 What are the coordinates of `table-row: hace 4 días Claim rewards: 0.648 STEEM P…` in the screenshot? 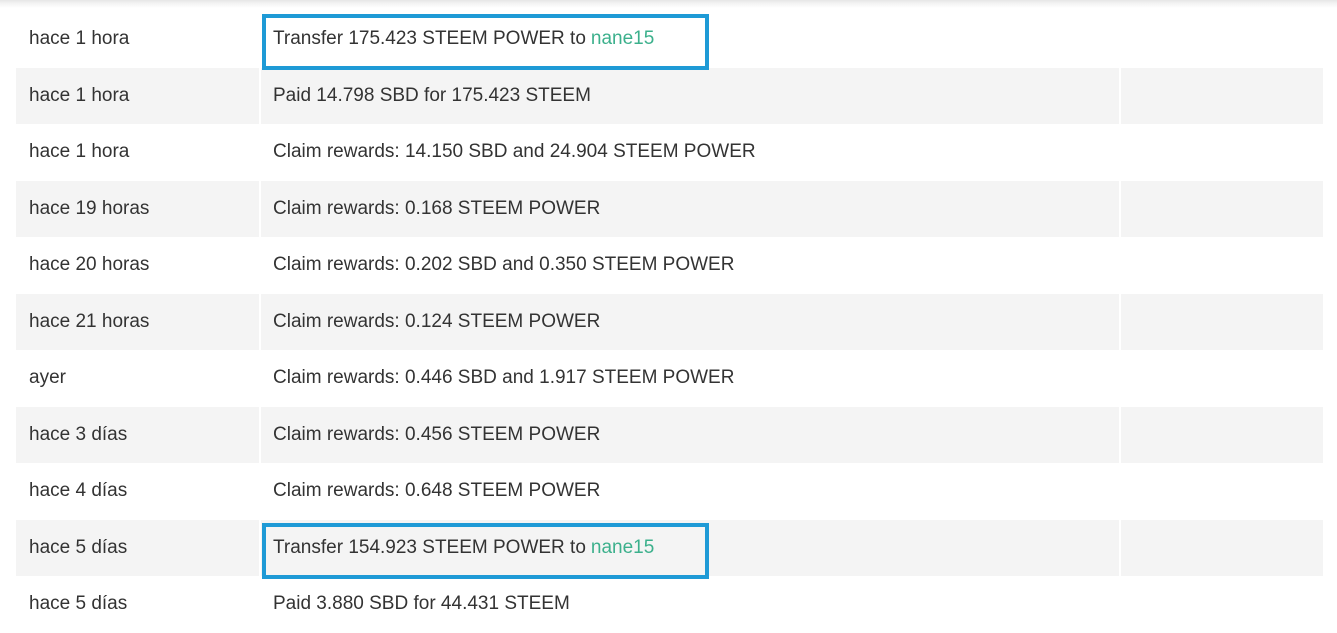 It's located at (669, 491).